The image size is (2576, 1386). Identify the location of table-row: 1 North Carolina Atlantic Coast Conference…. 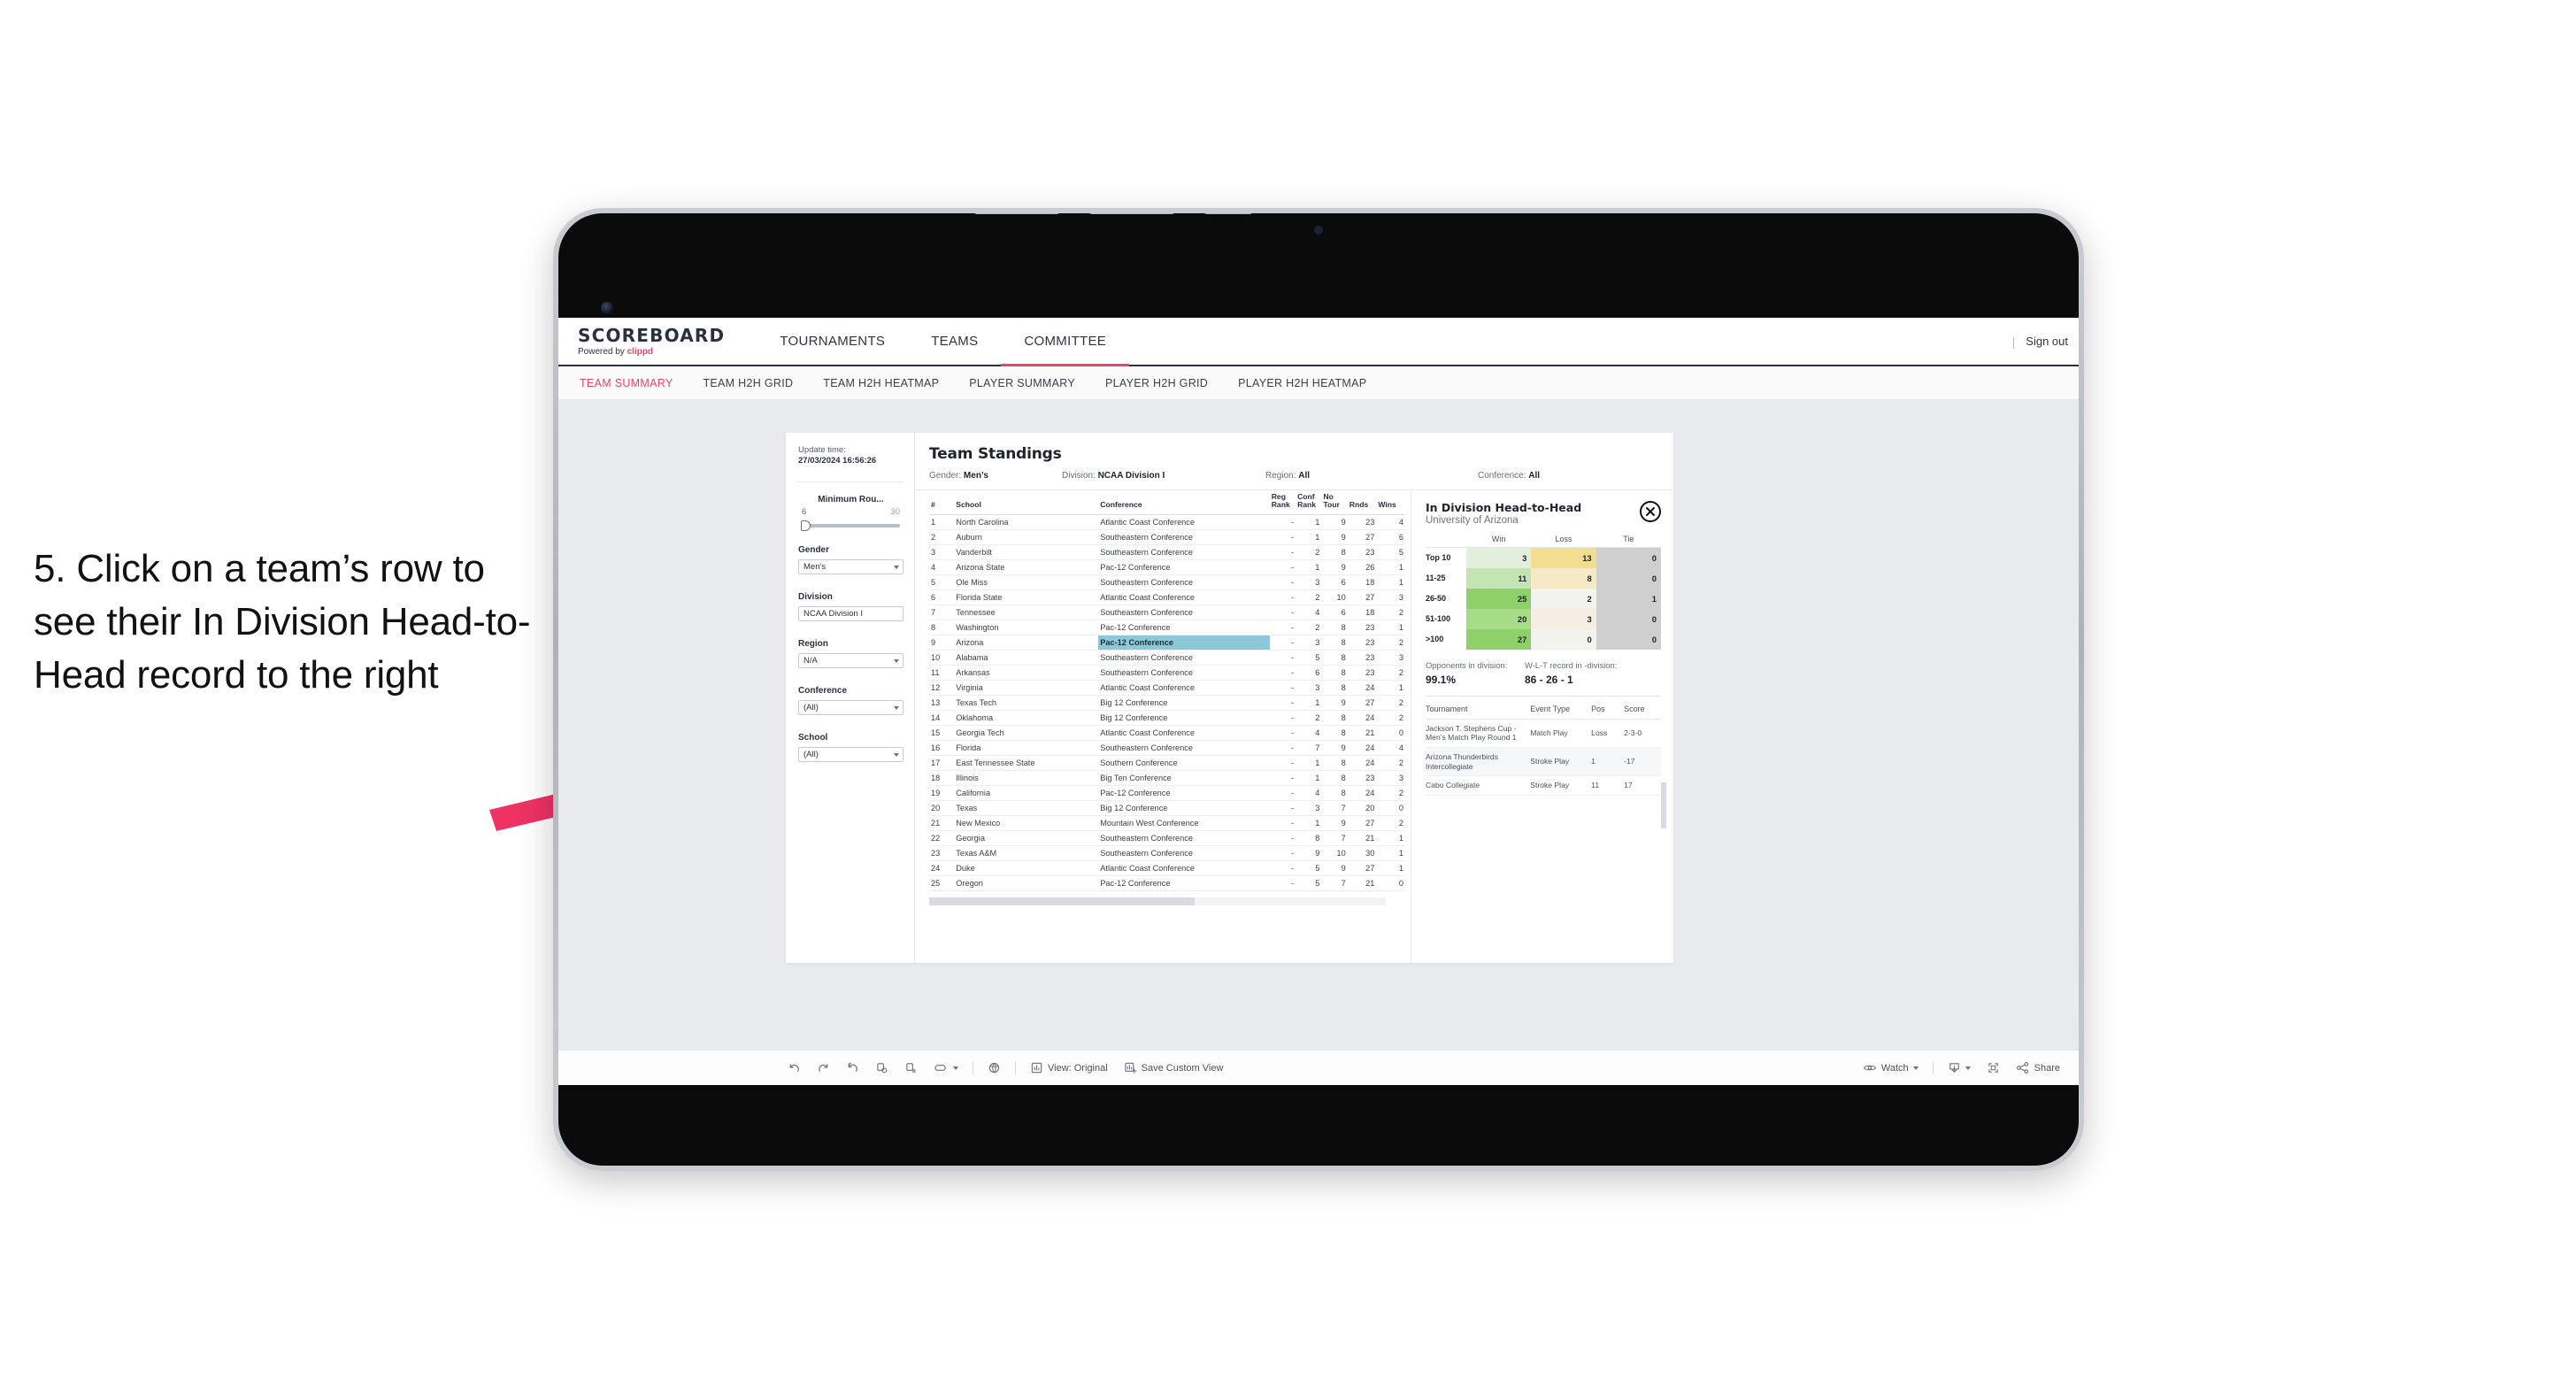
(1167, 522).